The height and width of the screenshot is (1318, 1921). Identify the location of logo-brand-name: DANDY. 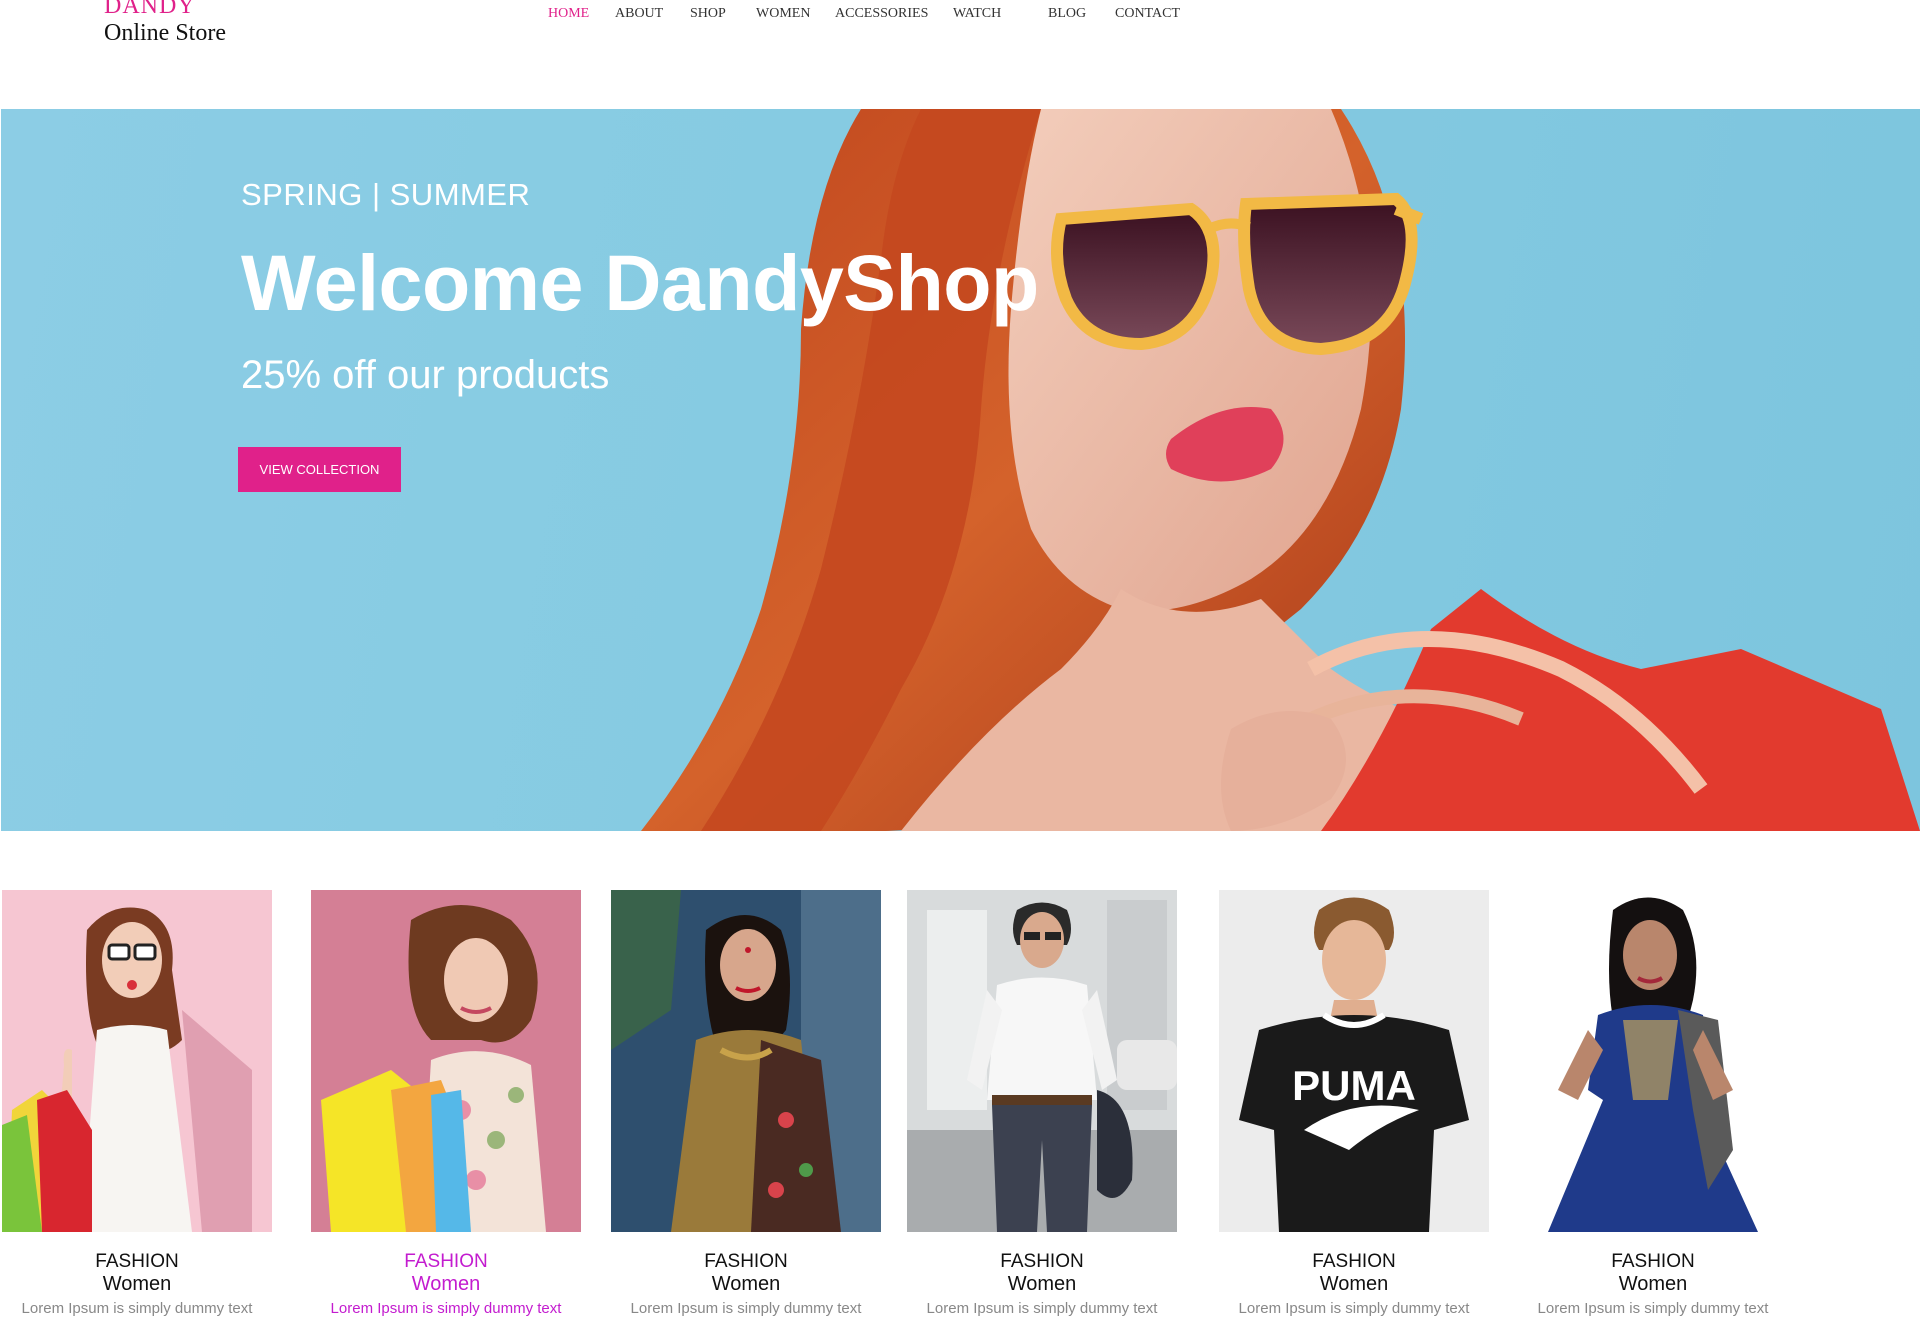
(150, 9).